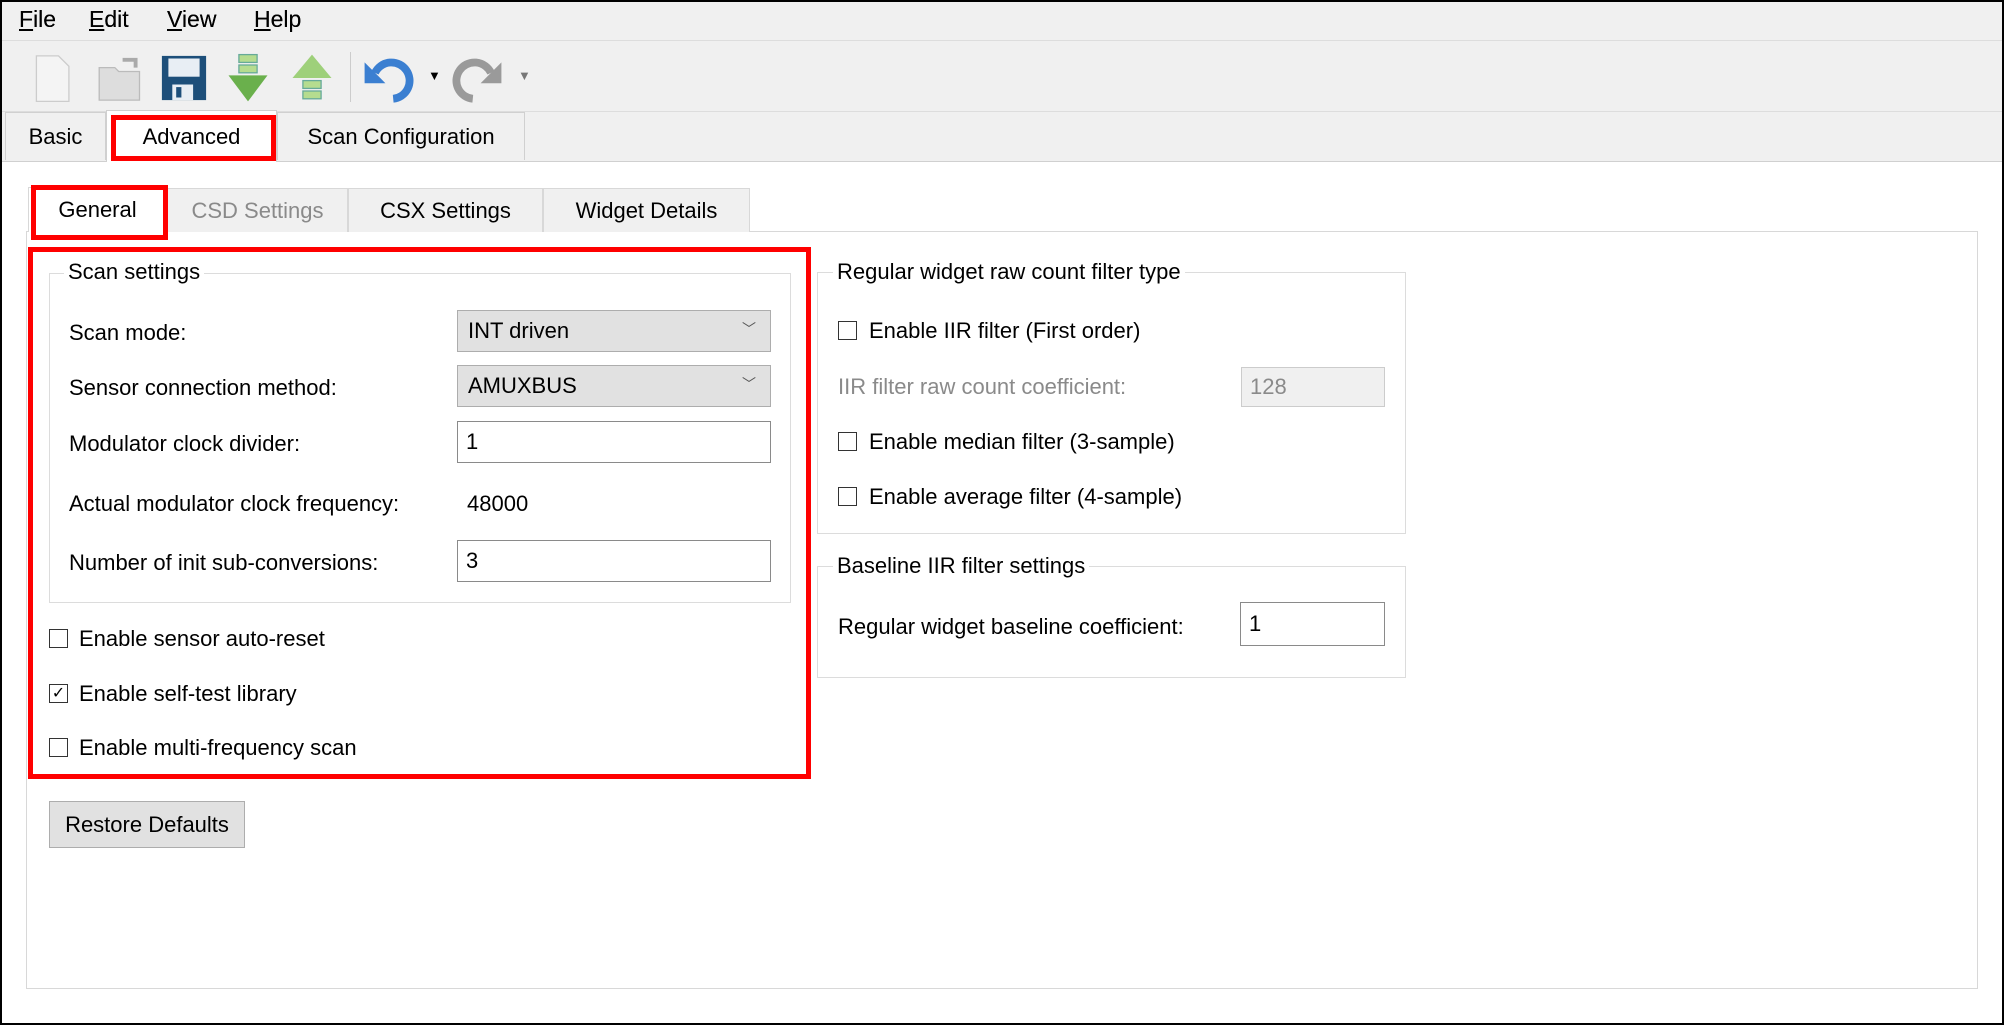  I want to click on menu-edit: Edit Edit, so click(109, 19).